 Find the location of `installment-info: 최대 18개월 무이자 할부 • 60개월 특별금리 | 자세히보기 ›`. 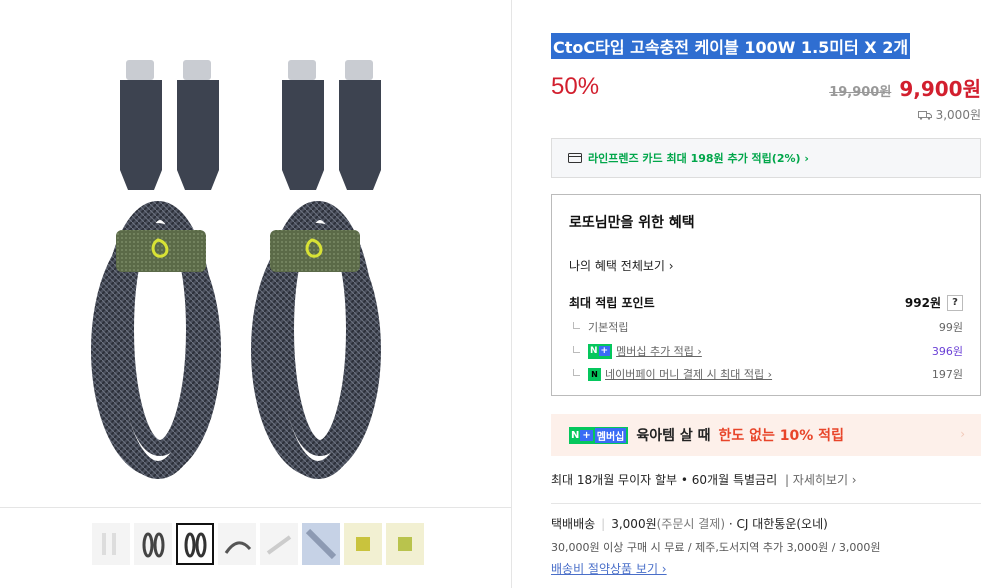

installment-info: 최대 18개월 무이자 할부 • 60개월 특별금리 | 자세히보기 › is located at coordinates (704, 479).